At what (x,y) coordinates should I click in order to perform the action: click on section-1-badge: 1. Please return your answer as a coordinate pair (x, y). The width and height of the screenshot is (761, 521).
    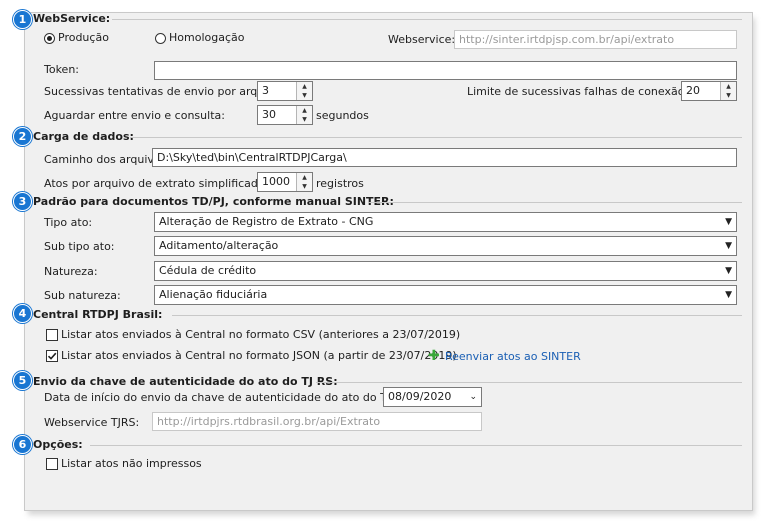
    Looking at the image, I should click on (22, 19).